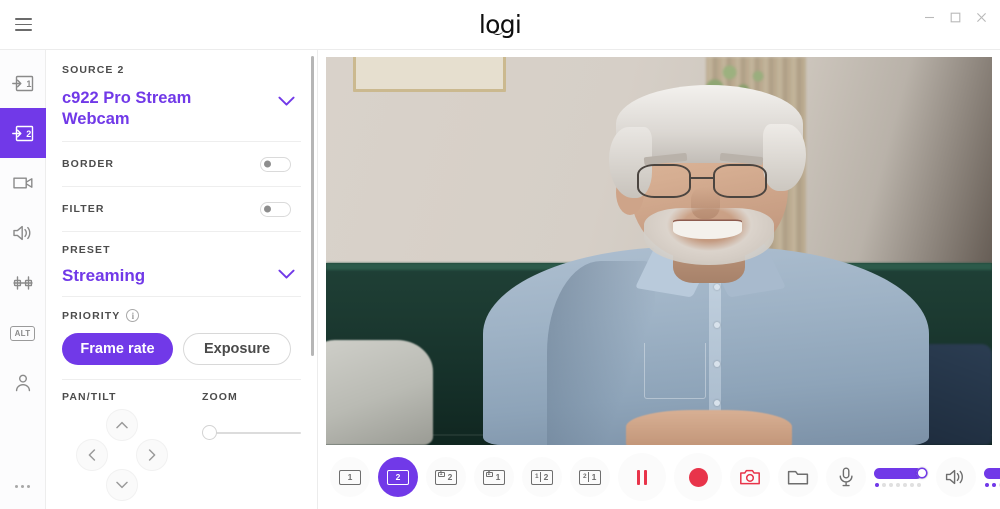  Describe the element at coordinates (181, 263) in the screenshot. I see `preset-section: PRESET Streaming` at that location.